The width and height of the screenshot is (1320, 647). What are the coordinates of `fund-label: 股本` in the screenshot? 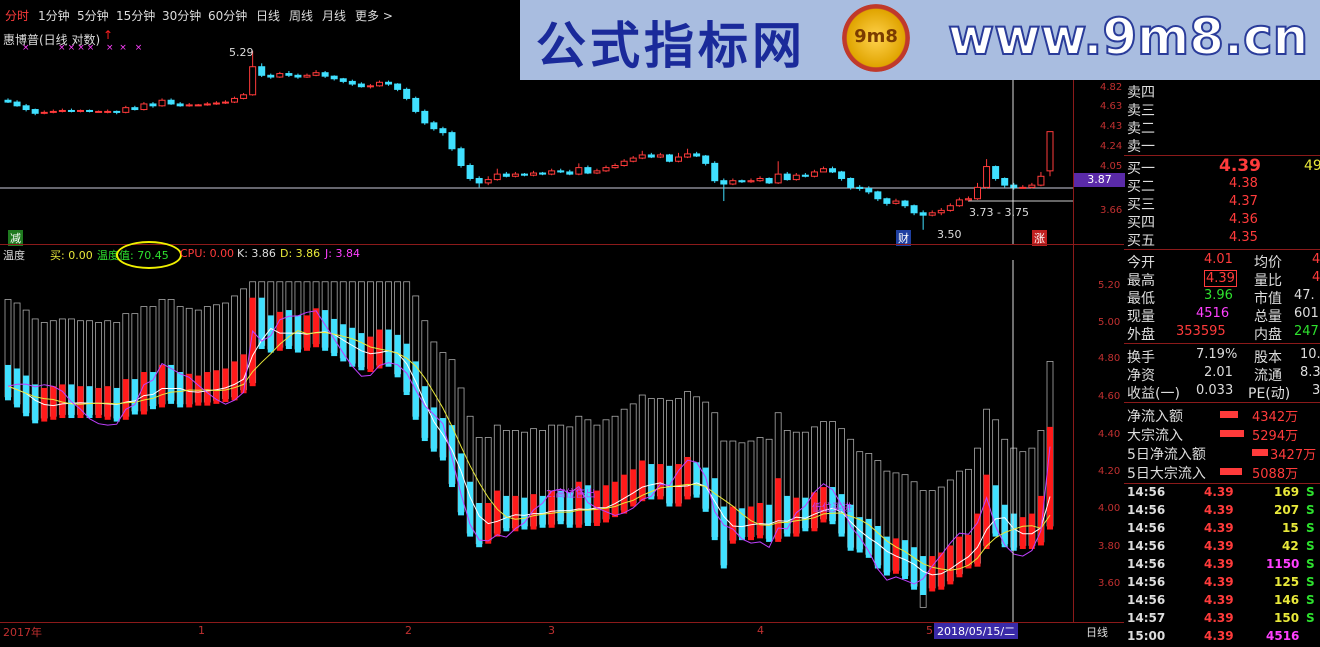 It's located at (1268, 358).